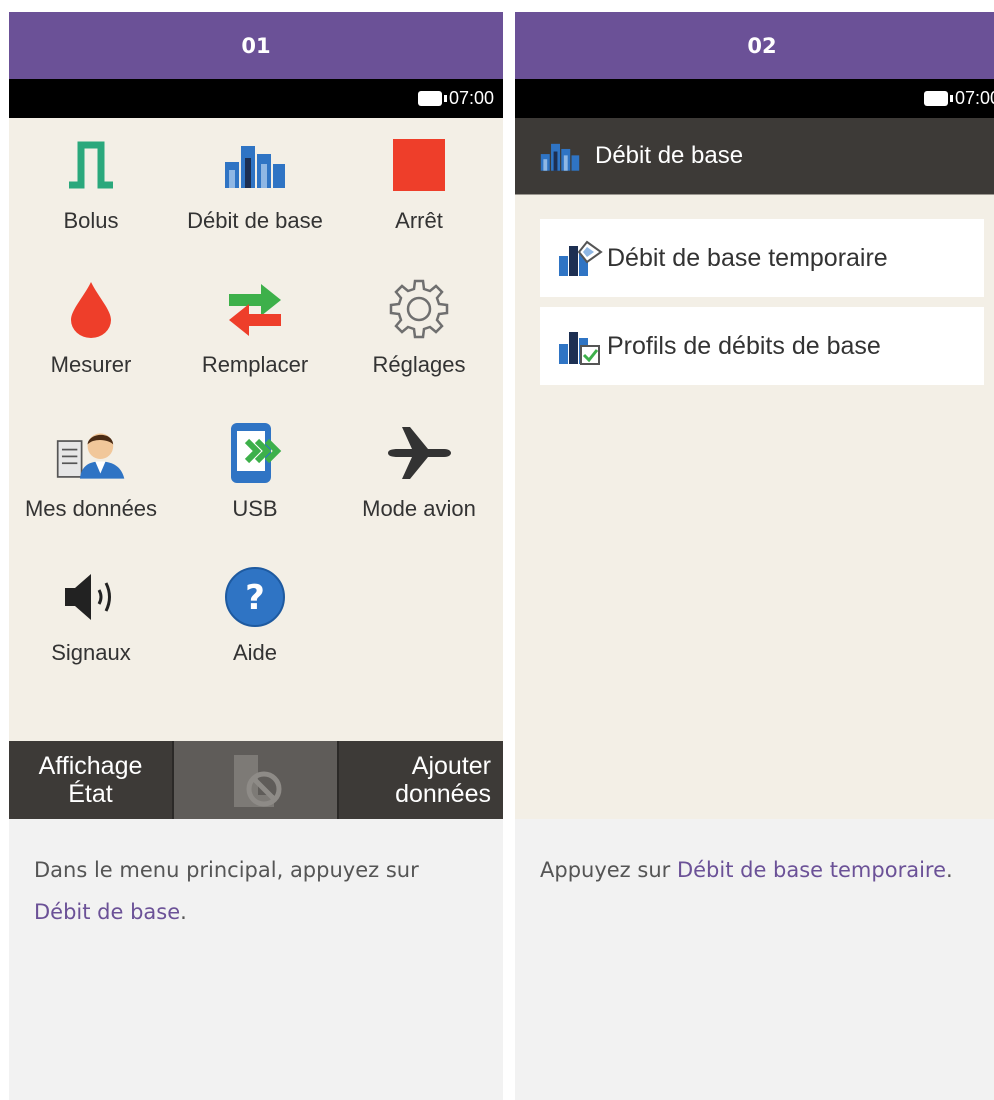  I want to click on airplane-icon, so click(419, 453).